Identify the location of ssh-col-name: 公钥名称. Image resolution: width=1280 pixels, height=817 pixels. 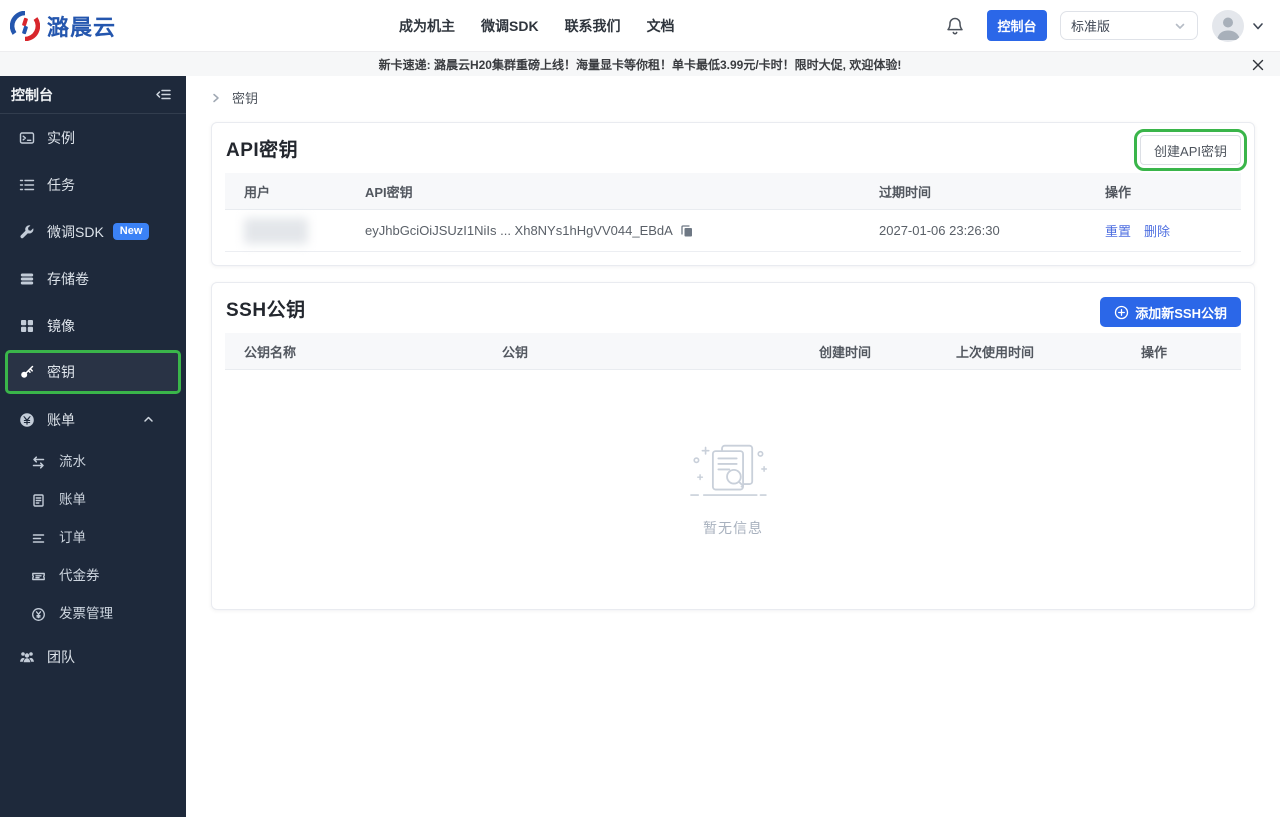
(270, 352).